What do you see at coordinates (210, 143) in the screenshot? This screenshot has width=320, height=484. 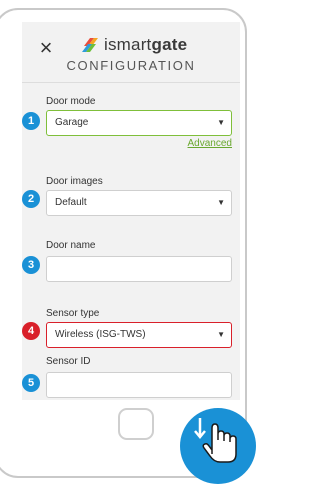 I see `advanced-link: Advanced` at bounding box center [210, 143].